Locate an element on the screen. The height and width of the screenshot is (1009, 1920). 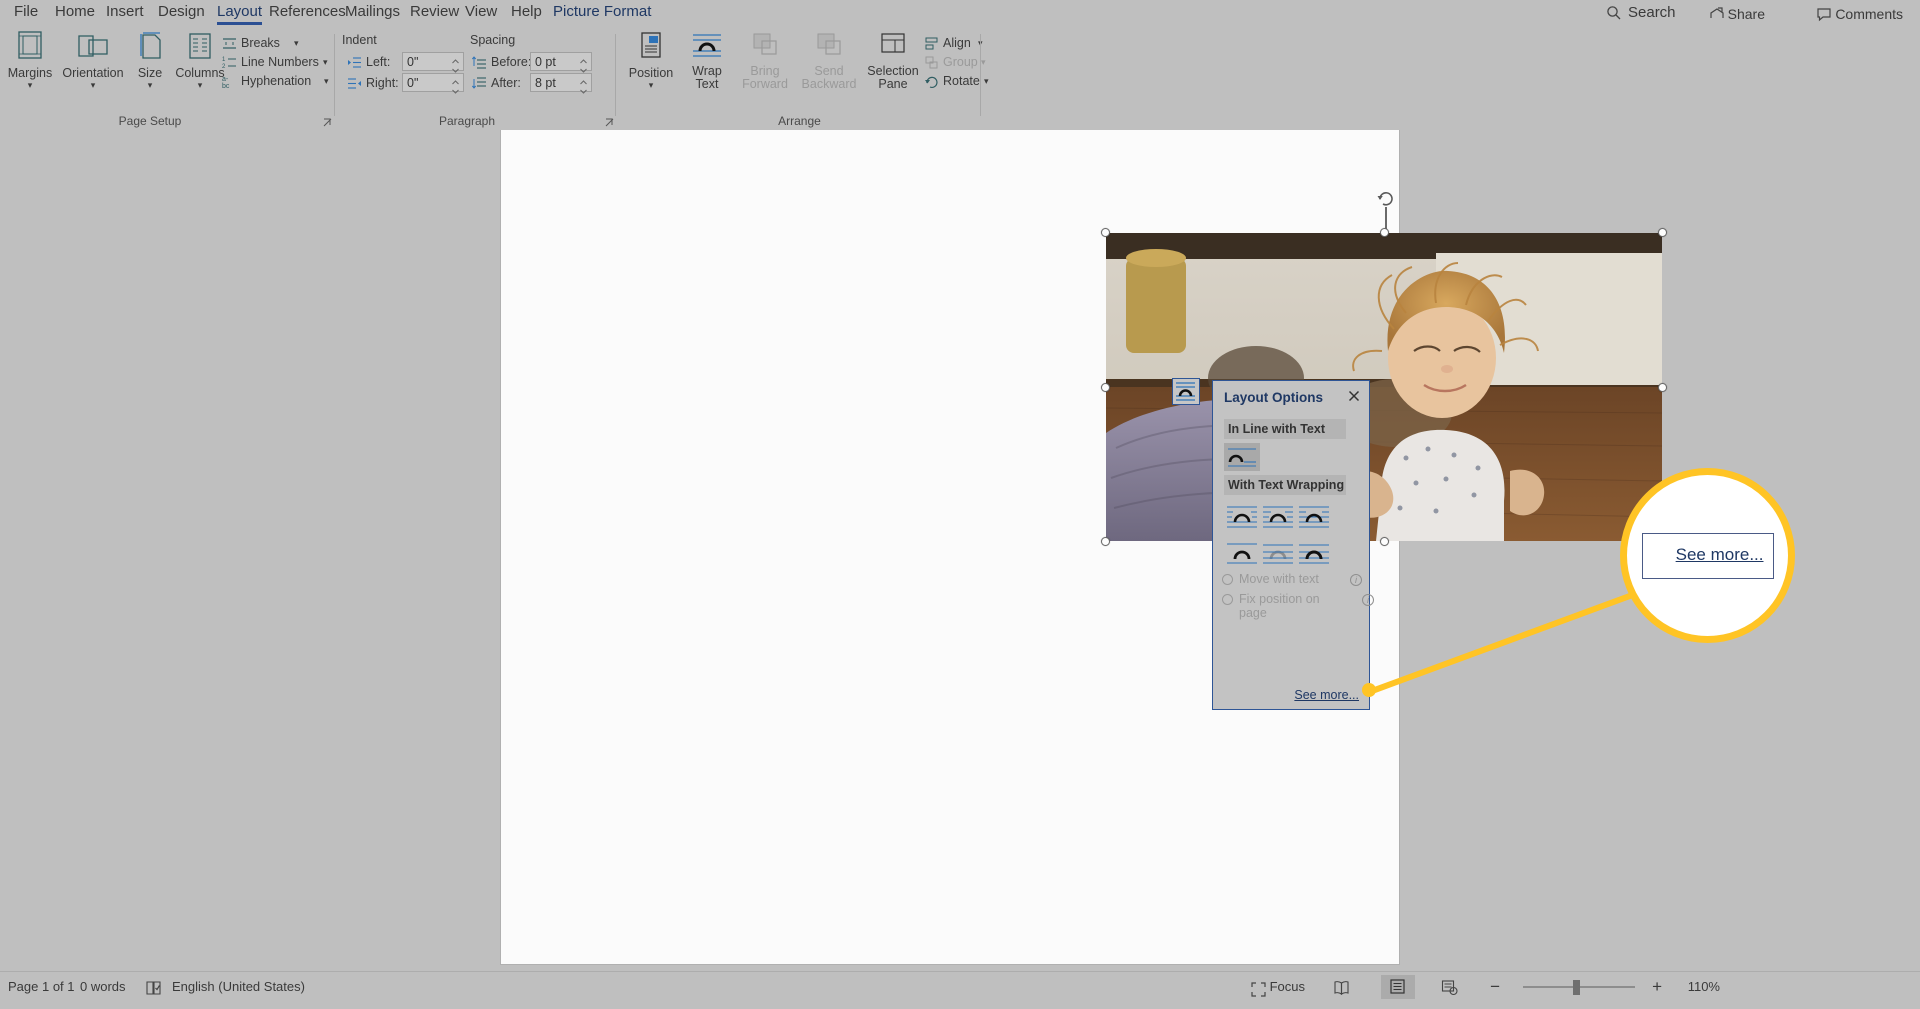
hyphenation-icon: a-bc is located at coordinates (229, 82).